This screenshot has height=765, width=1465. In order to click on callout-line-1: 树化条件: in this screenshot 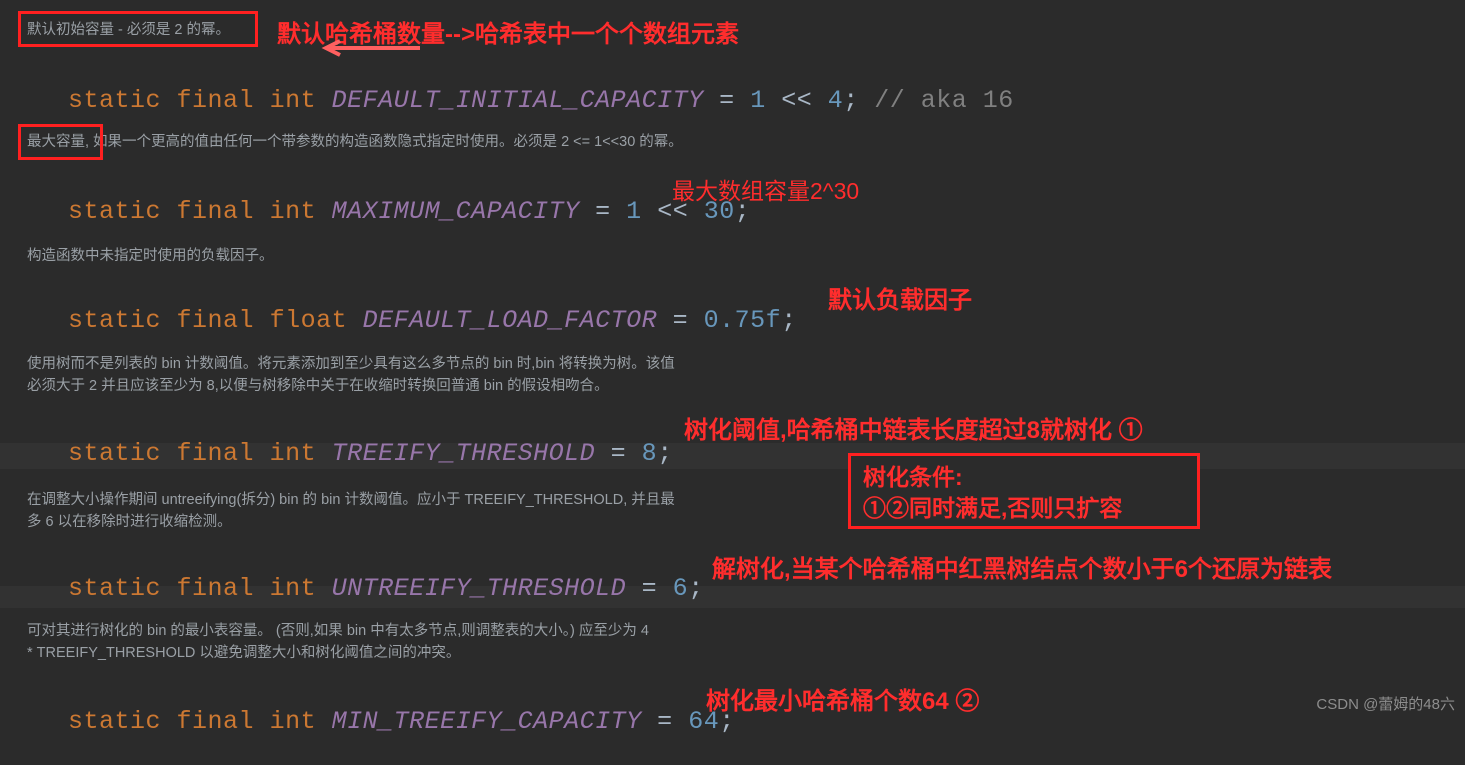, I will do `click(913, 477)`.